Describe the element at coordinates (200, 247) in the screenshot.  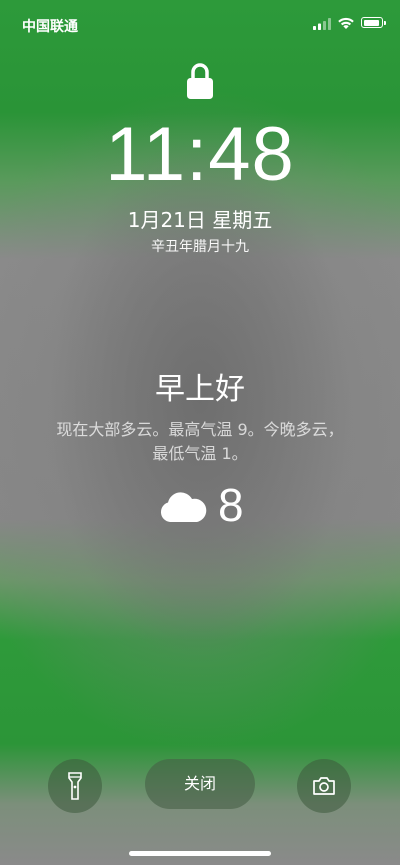
I see `lunar-date-label: 辛丑年腊月十九` at that location.